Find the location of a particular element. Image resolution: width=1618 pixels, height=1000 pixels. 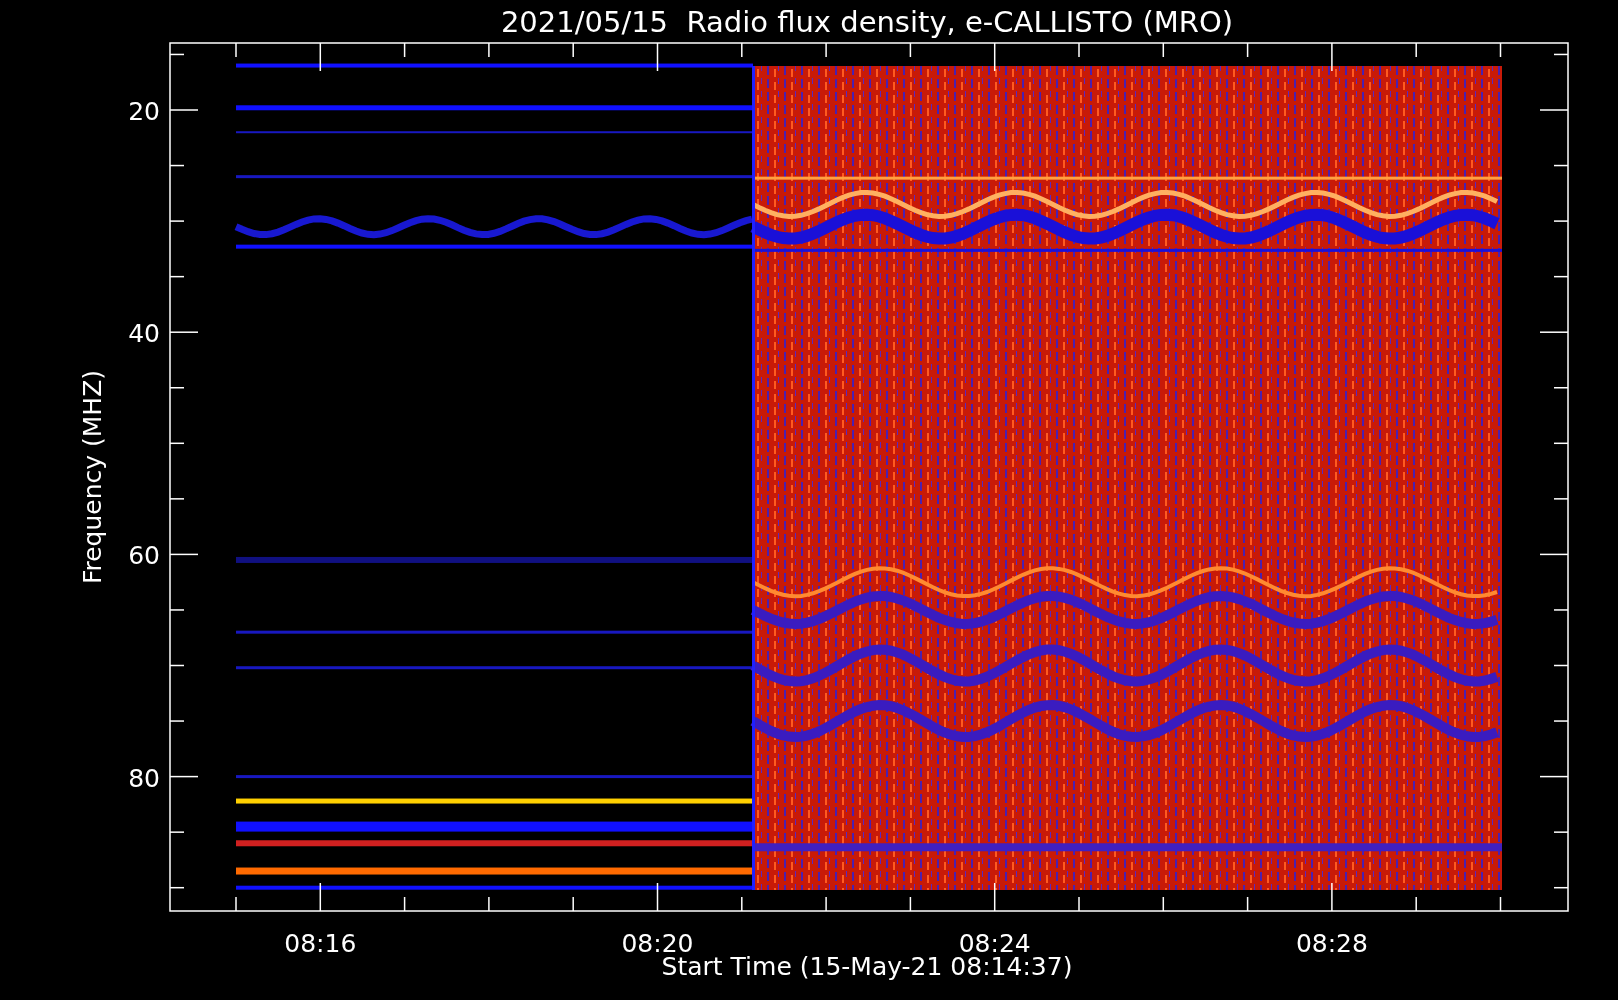

tick-label: 60 is located at coordinates (144, 556).